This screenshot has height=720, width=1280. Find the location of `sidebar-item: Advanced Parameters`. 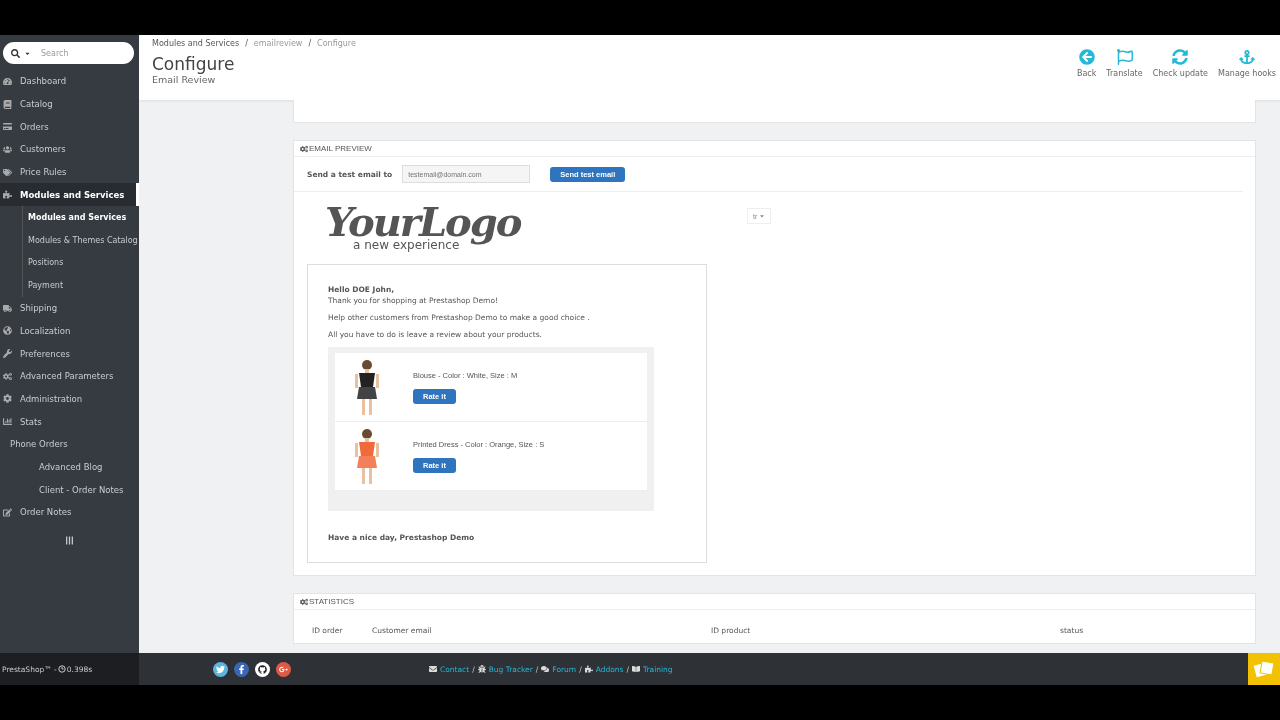

sidebar-item: Advanced Parameters is located at coordinates (69, 376).